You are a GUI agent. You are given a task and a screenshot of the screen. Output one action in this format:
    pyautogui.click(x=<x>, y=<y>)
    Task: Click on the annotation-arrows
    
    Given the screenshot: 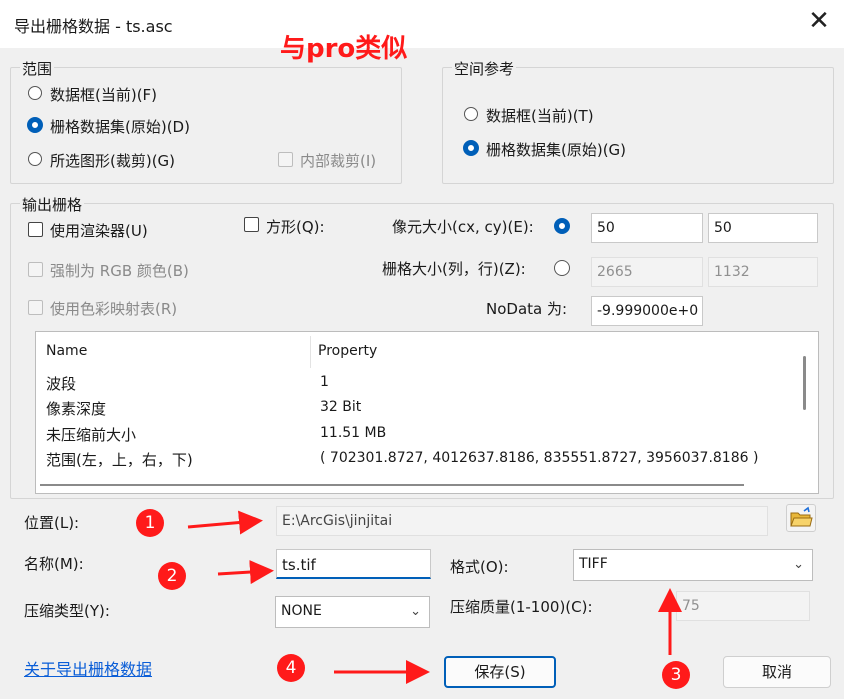 What is the action you would take?
    pyautogui.click(x=434, y=597)
    